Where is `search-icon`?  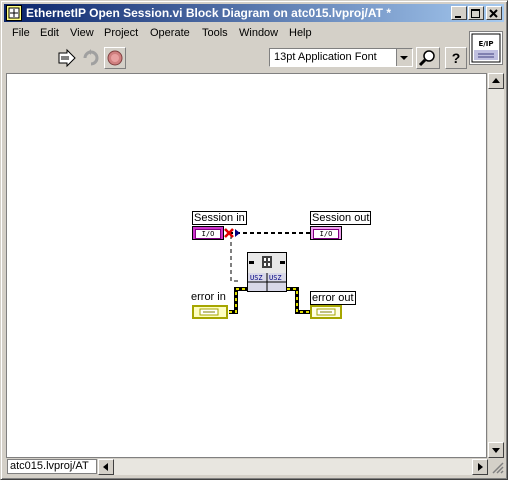
search-icon is located at coordinates (426, 58).